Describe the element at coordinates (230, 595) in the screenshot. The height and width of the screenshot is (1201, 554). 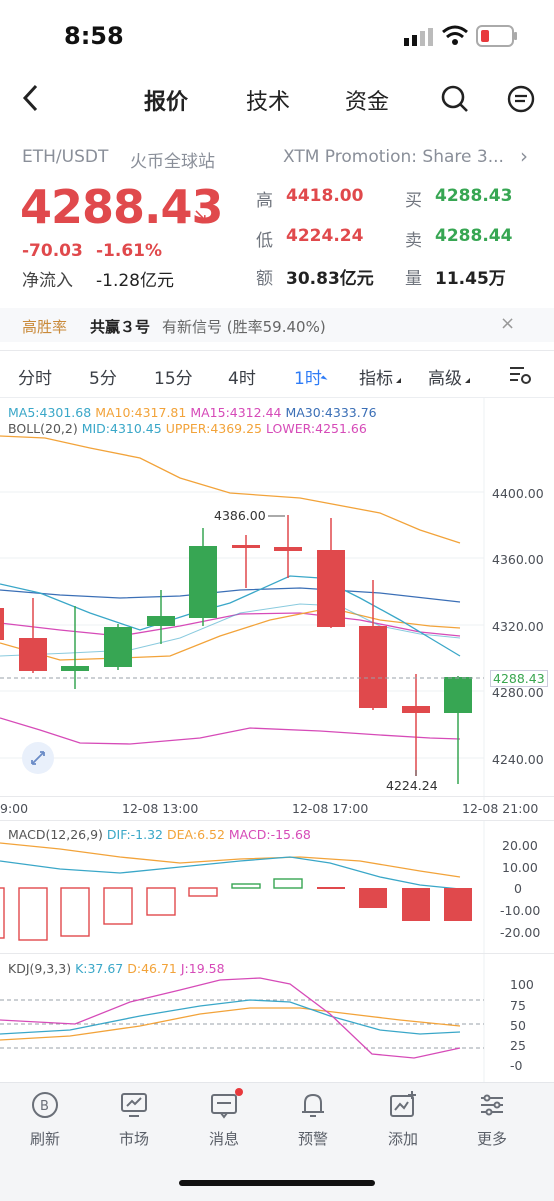
I see `ma30-line` at that location.